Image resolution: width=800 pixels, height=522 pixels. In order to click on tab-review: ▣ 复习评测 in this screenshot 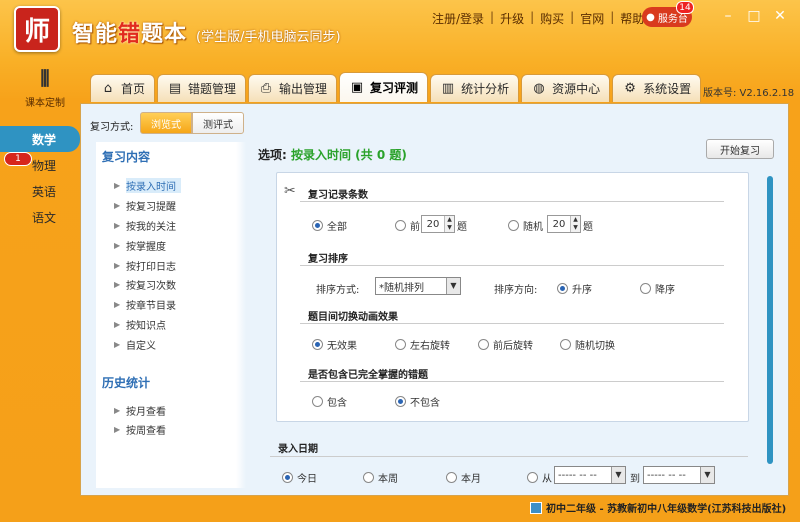, I will do `click(384, 87)`.